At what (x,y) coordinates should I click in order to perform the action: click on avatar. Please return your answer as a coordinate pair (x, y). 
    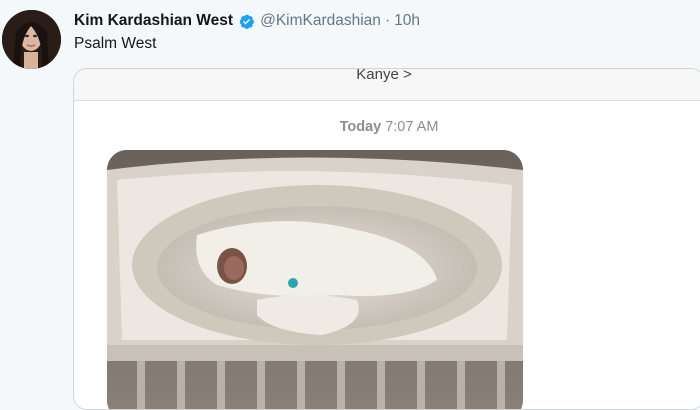
    Looking at the image, I should click on (31, 39).